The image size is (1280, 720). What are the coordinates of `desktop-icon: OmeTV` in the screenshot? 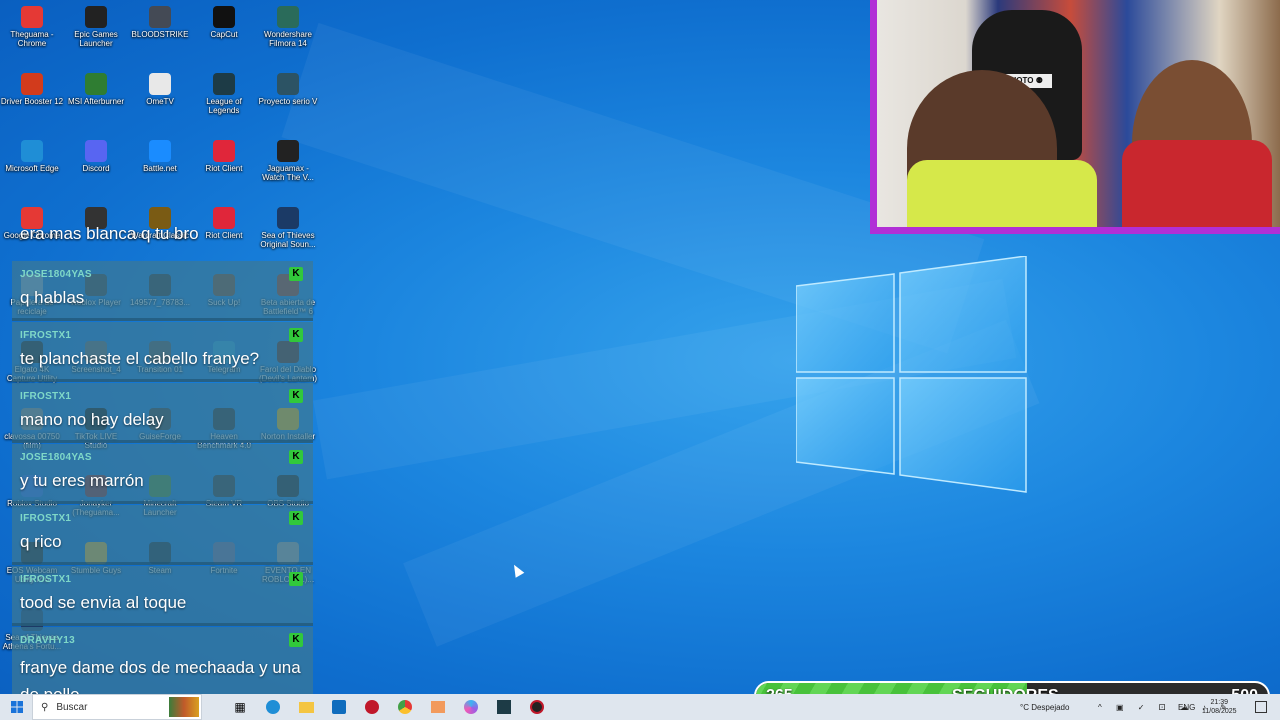 It's located at (160, 89).